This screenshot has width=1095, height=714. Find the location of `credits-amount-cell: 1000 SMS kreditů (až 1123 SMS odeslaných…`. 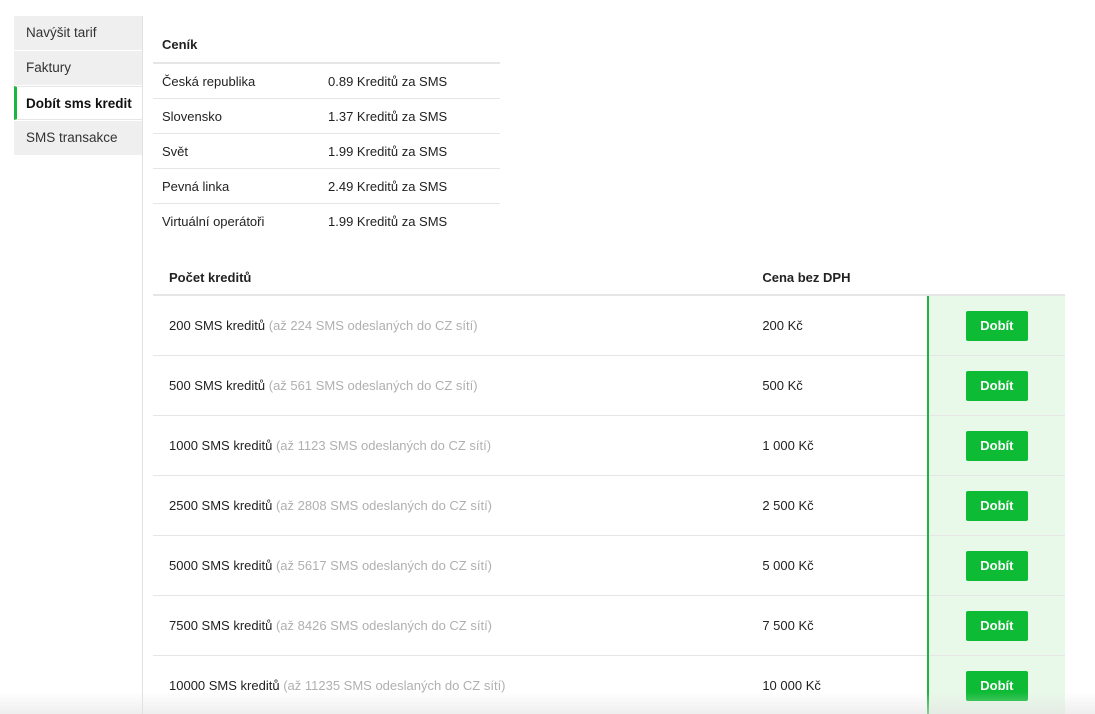

credits-amount-cell: 1000 SMS kreditů (až 1123 SMS odeslaných… is located at coordinates (458, 445).